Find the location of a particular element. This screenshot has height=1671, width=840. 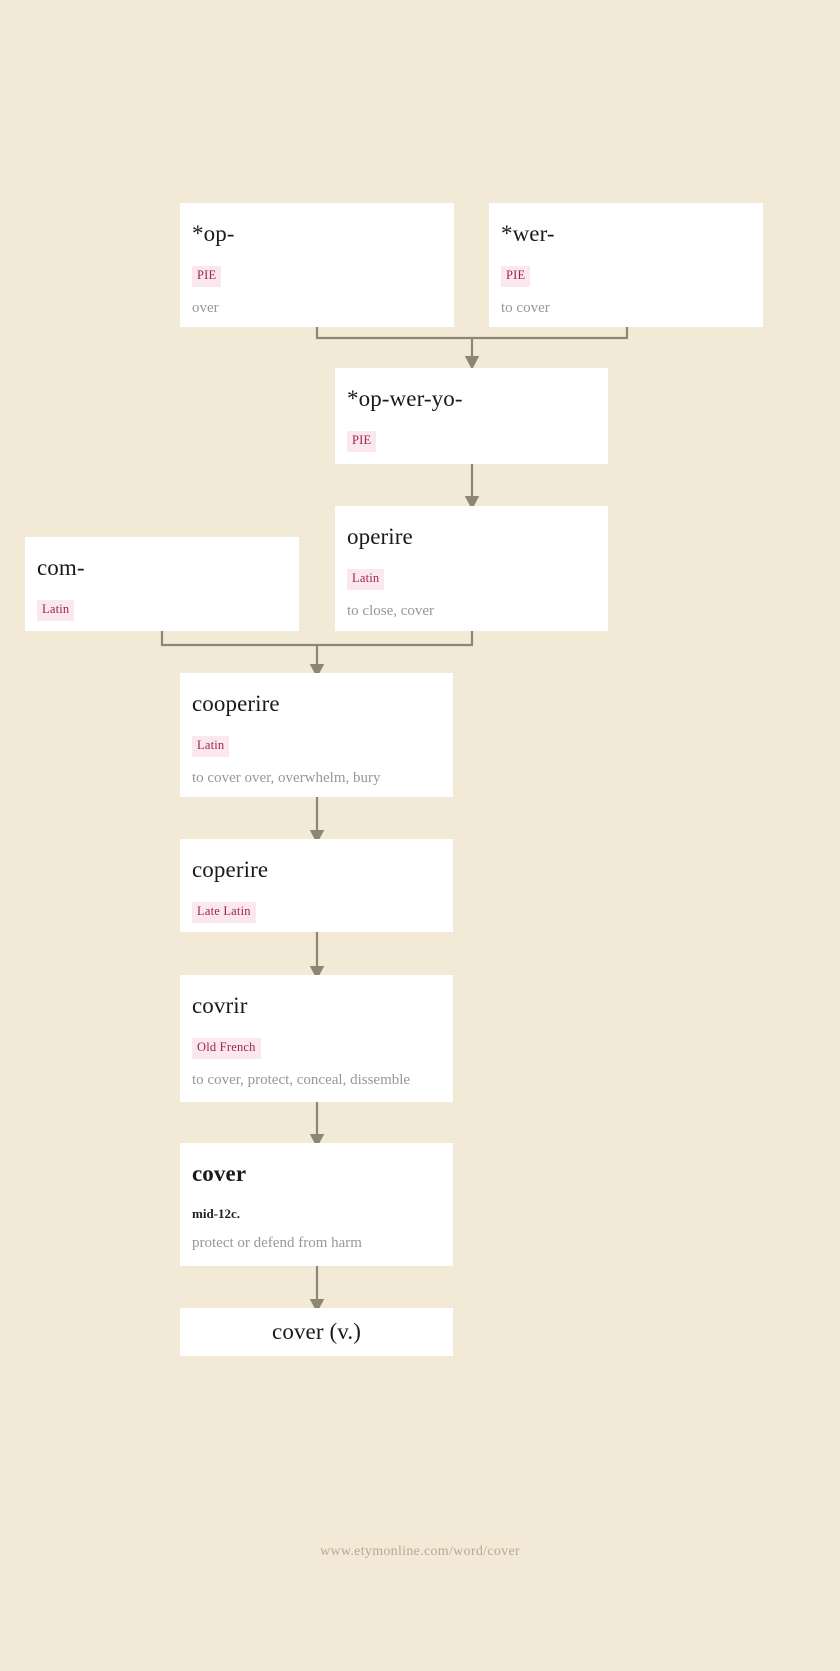

node-cooperire-gloss: to cover over, overwhelm, bury is located at coordinates (286, 777).